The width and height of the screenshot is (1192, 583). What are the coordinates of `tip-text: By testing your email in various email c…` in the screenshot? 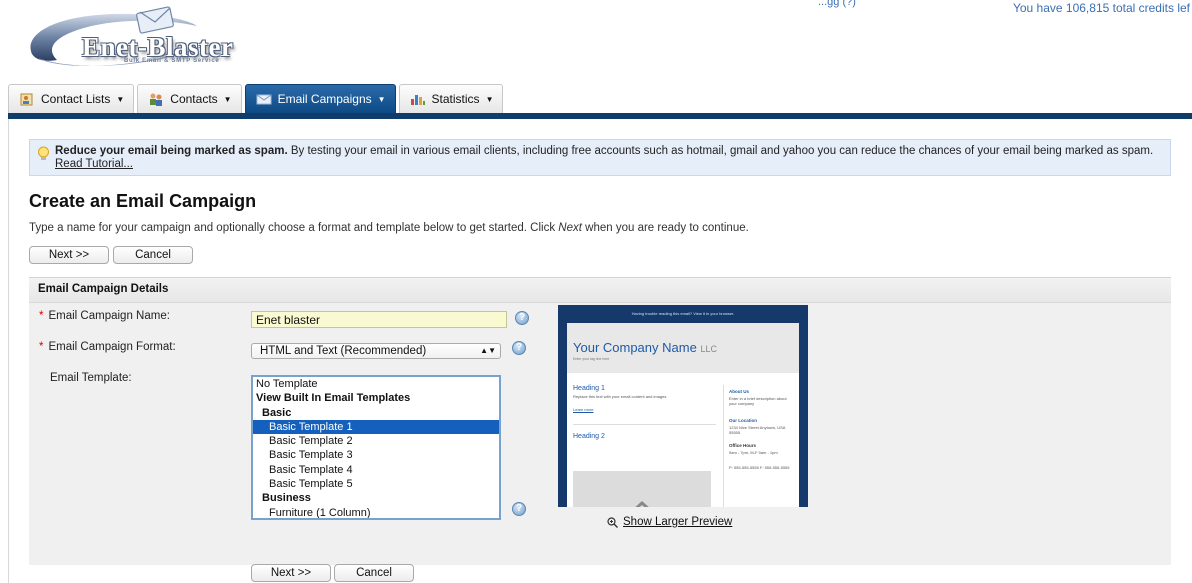 It's located at (720, 151).